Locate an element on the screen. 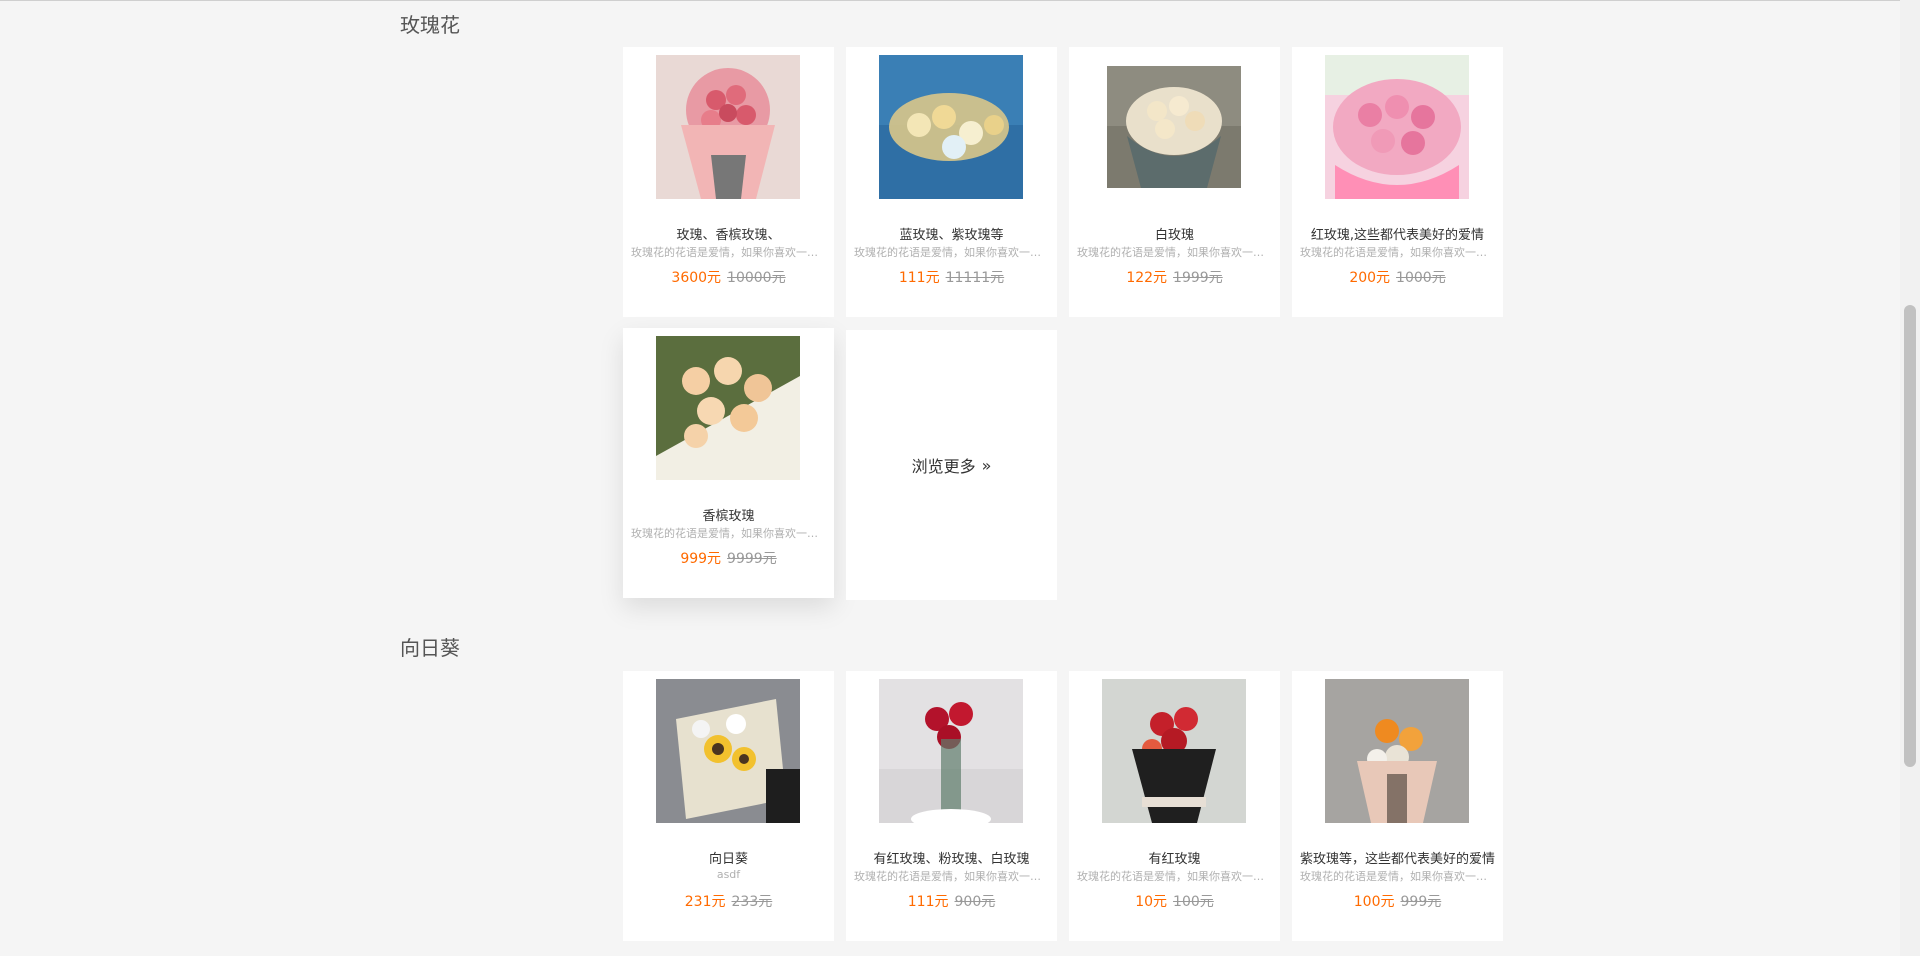  product-card: 向日葵 asdf 231元 233元 is located at coordinates (728, 806).